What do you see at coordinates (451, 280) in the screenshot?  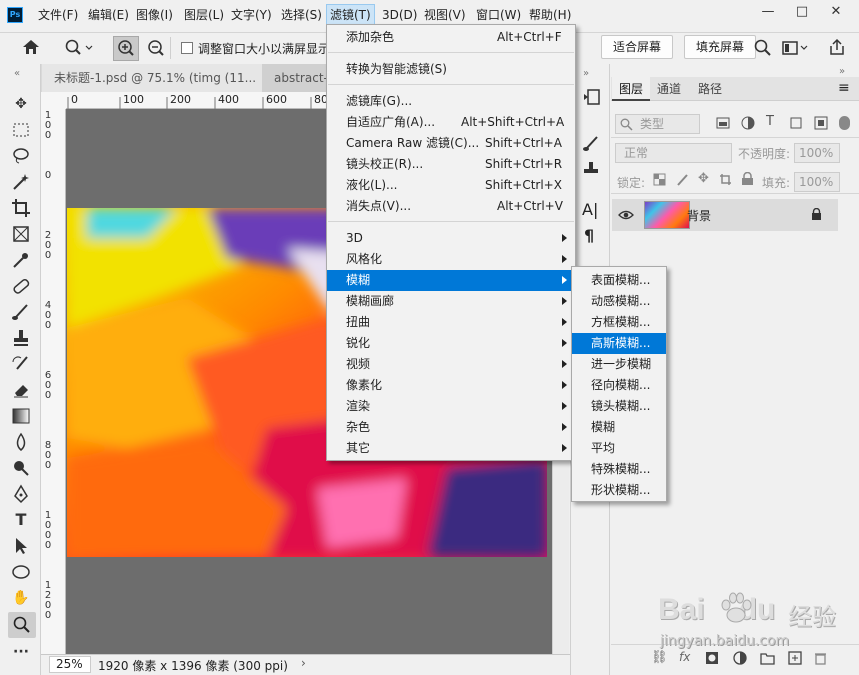 I see `submenu-blur: 模糊` at bounding box center [451, 280].